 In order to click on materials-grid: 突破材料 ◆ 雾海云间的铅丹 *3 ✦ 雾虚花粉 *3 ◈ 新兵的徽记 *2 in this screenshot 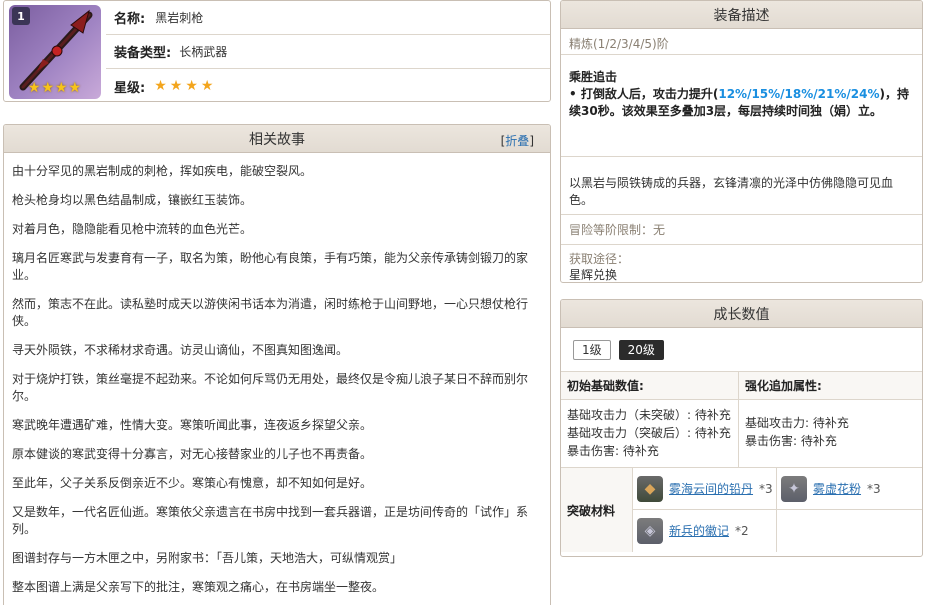, I will do `click(741, 510)`.